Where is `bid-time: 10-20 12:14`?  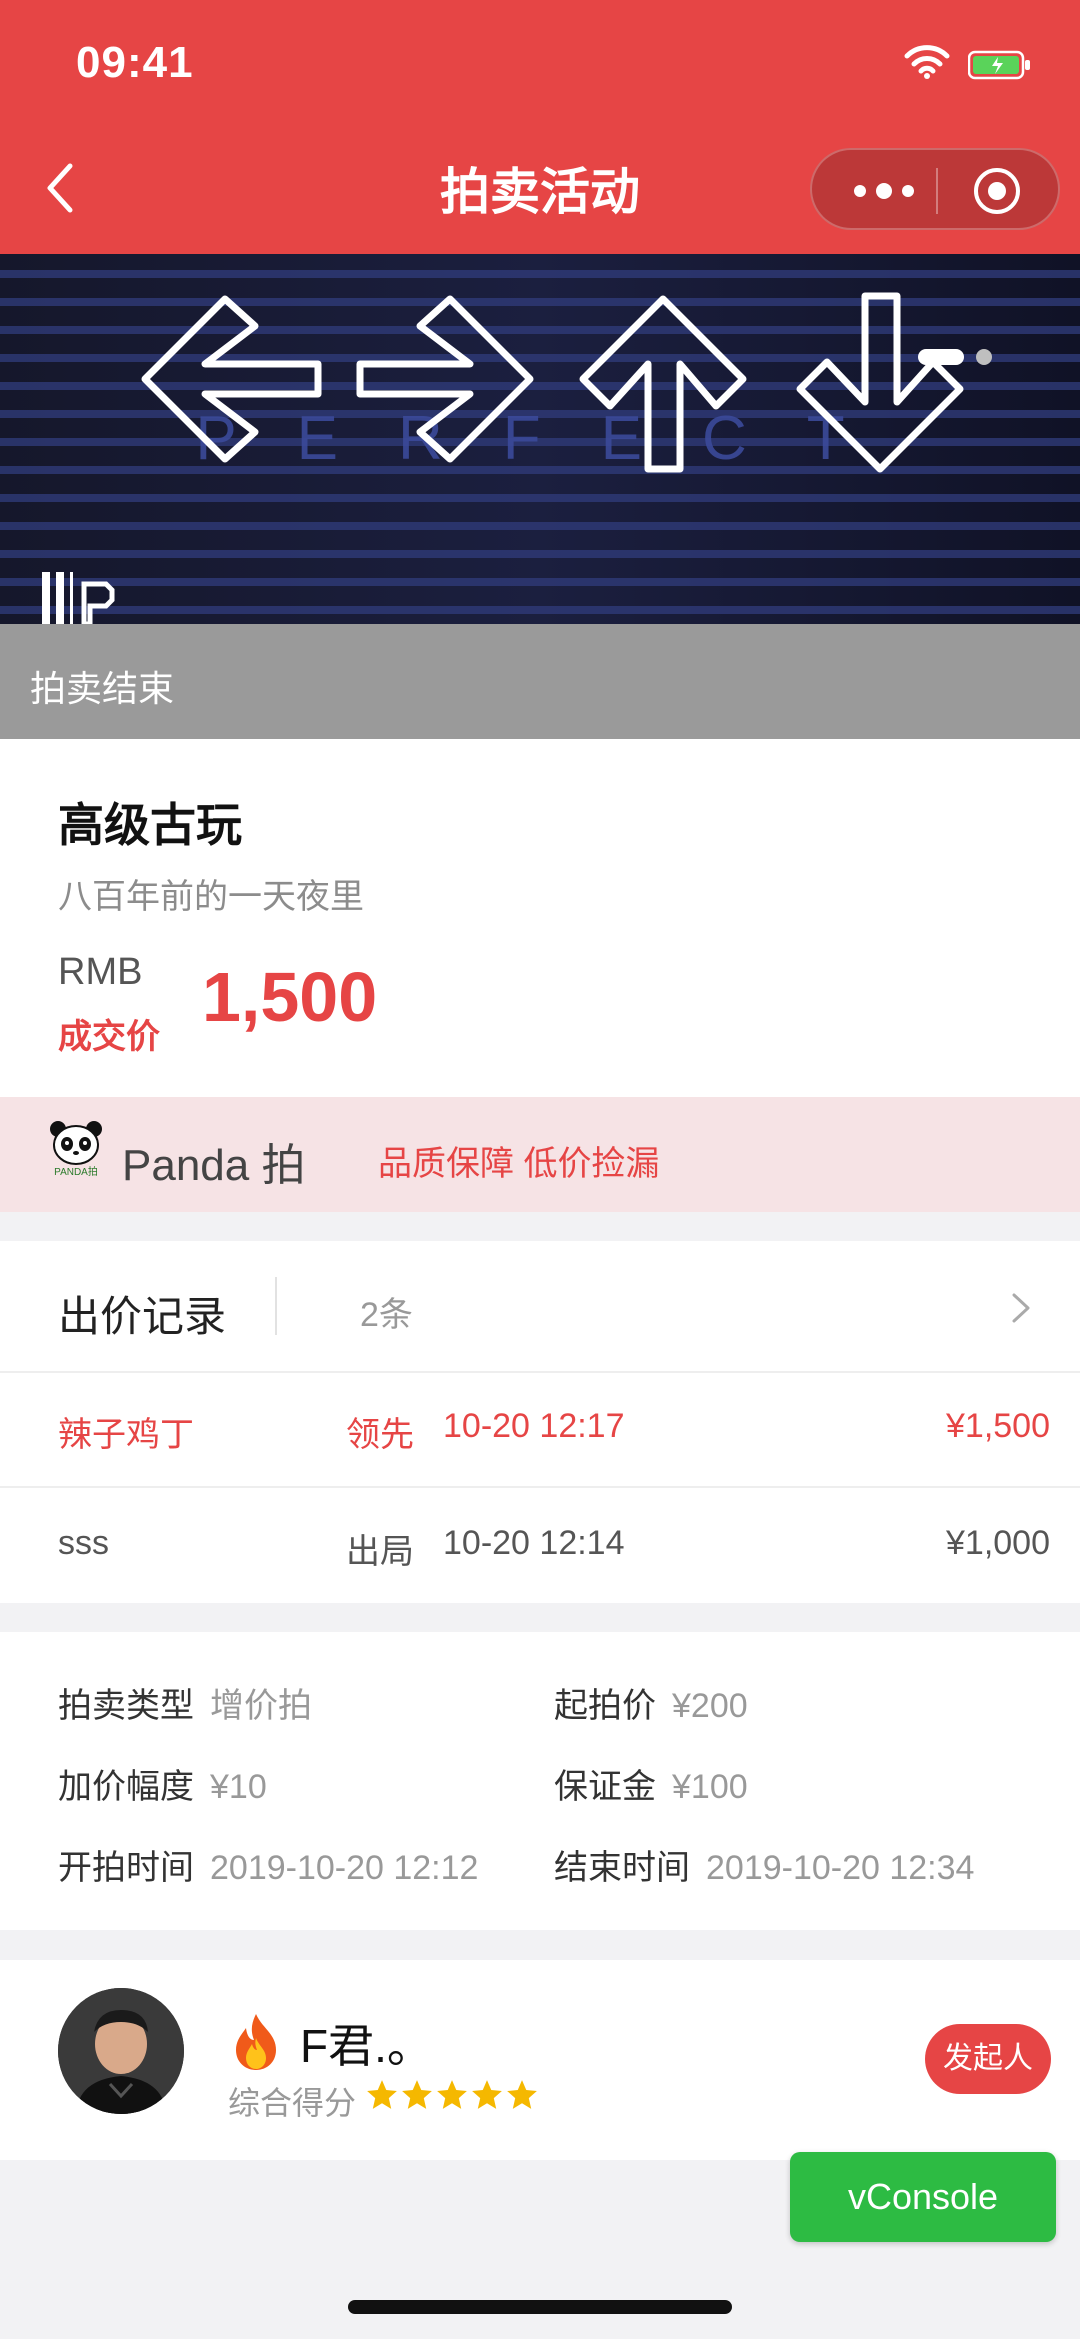
bid-time: 10-20 12:14 is located at coordinates (534, 1543).